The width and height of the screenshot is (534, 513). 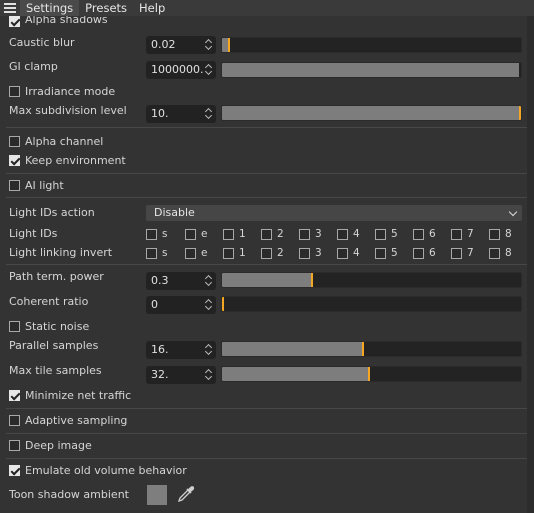 I want to click on gi-clamp-input: 1000000., so click(x=181, y=70).